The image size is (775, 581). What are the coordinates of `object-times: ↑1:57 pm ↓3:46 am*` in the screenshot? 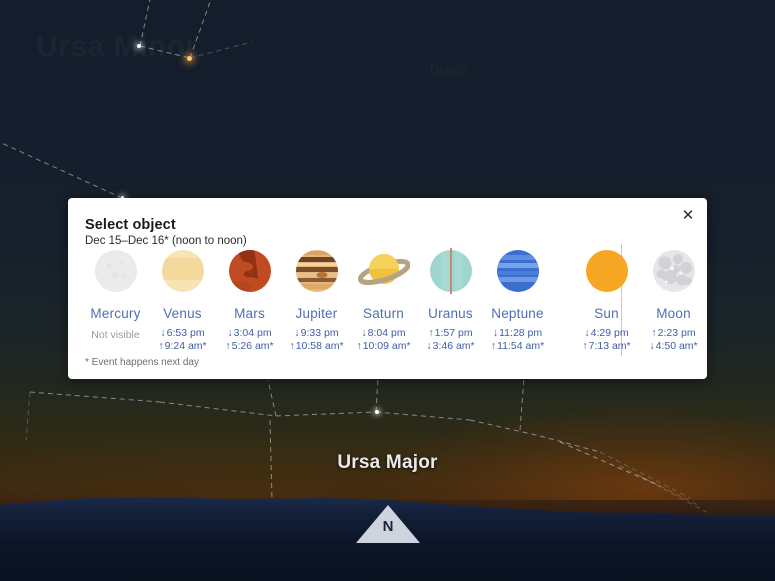 It's located at (450, 340).